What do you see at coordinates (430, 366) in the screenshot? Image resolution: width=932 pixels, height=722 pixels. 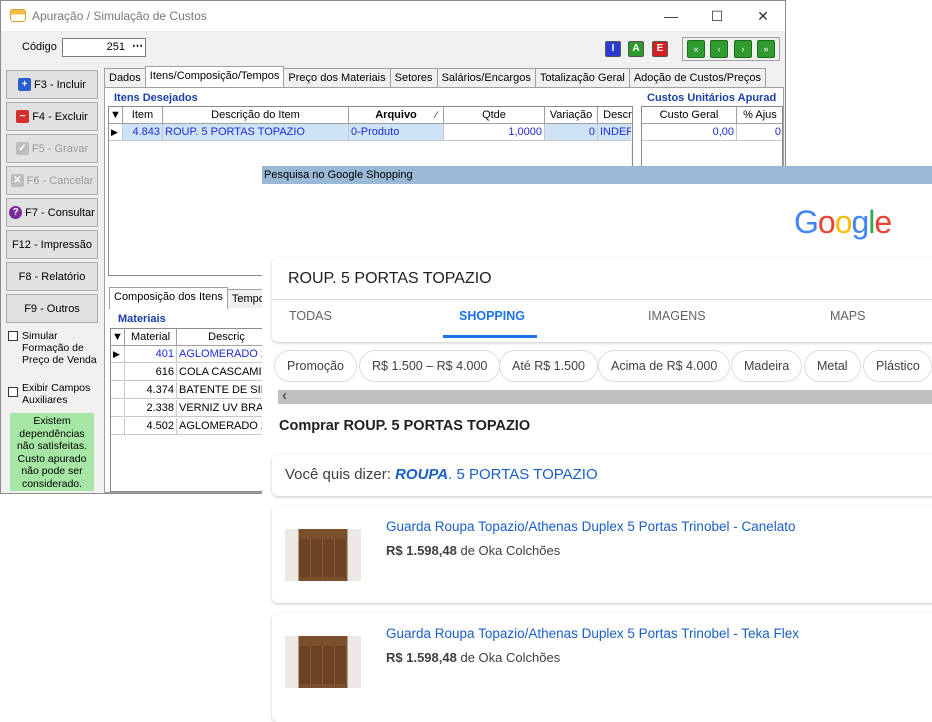 I see `filter-chip: R$ 1.500 – R$ 4.000` at bounding box center [430, 366].